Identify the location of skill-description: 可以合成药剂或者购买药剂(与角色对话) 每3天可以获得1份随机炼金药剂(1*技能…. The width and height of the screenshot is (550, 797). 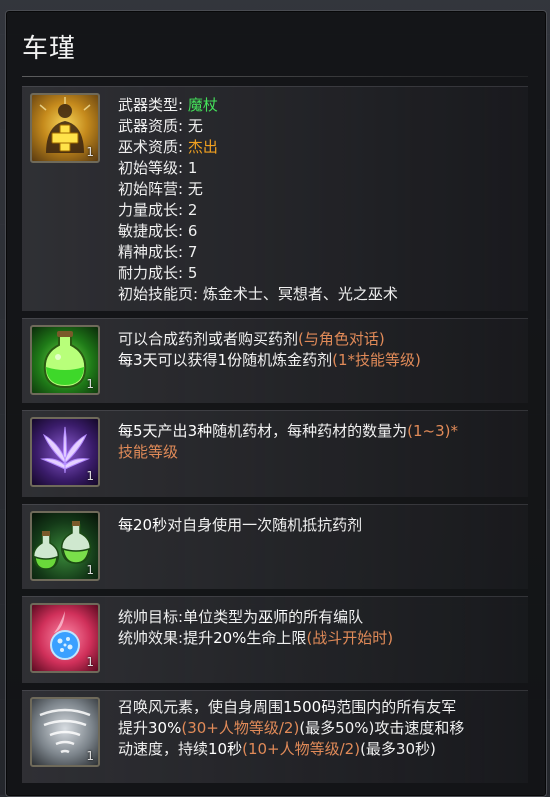
(269, 350).